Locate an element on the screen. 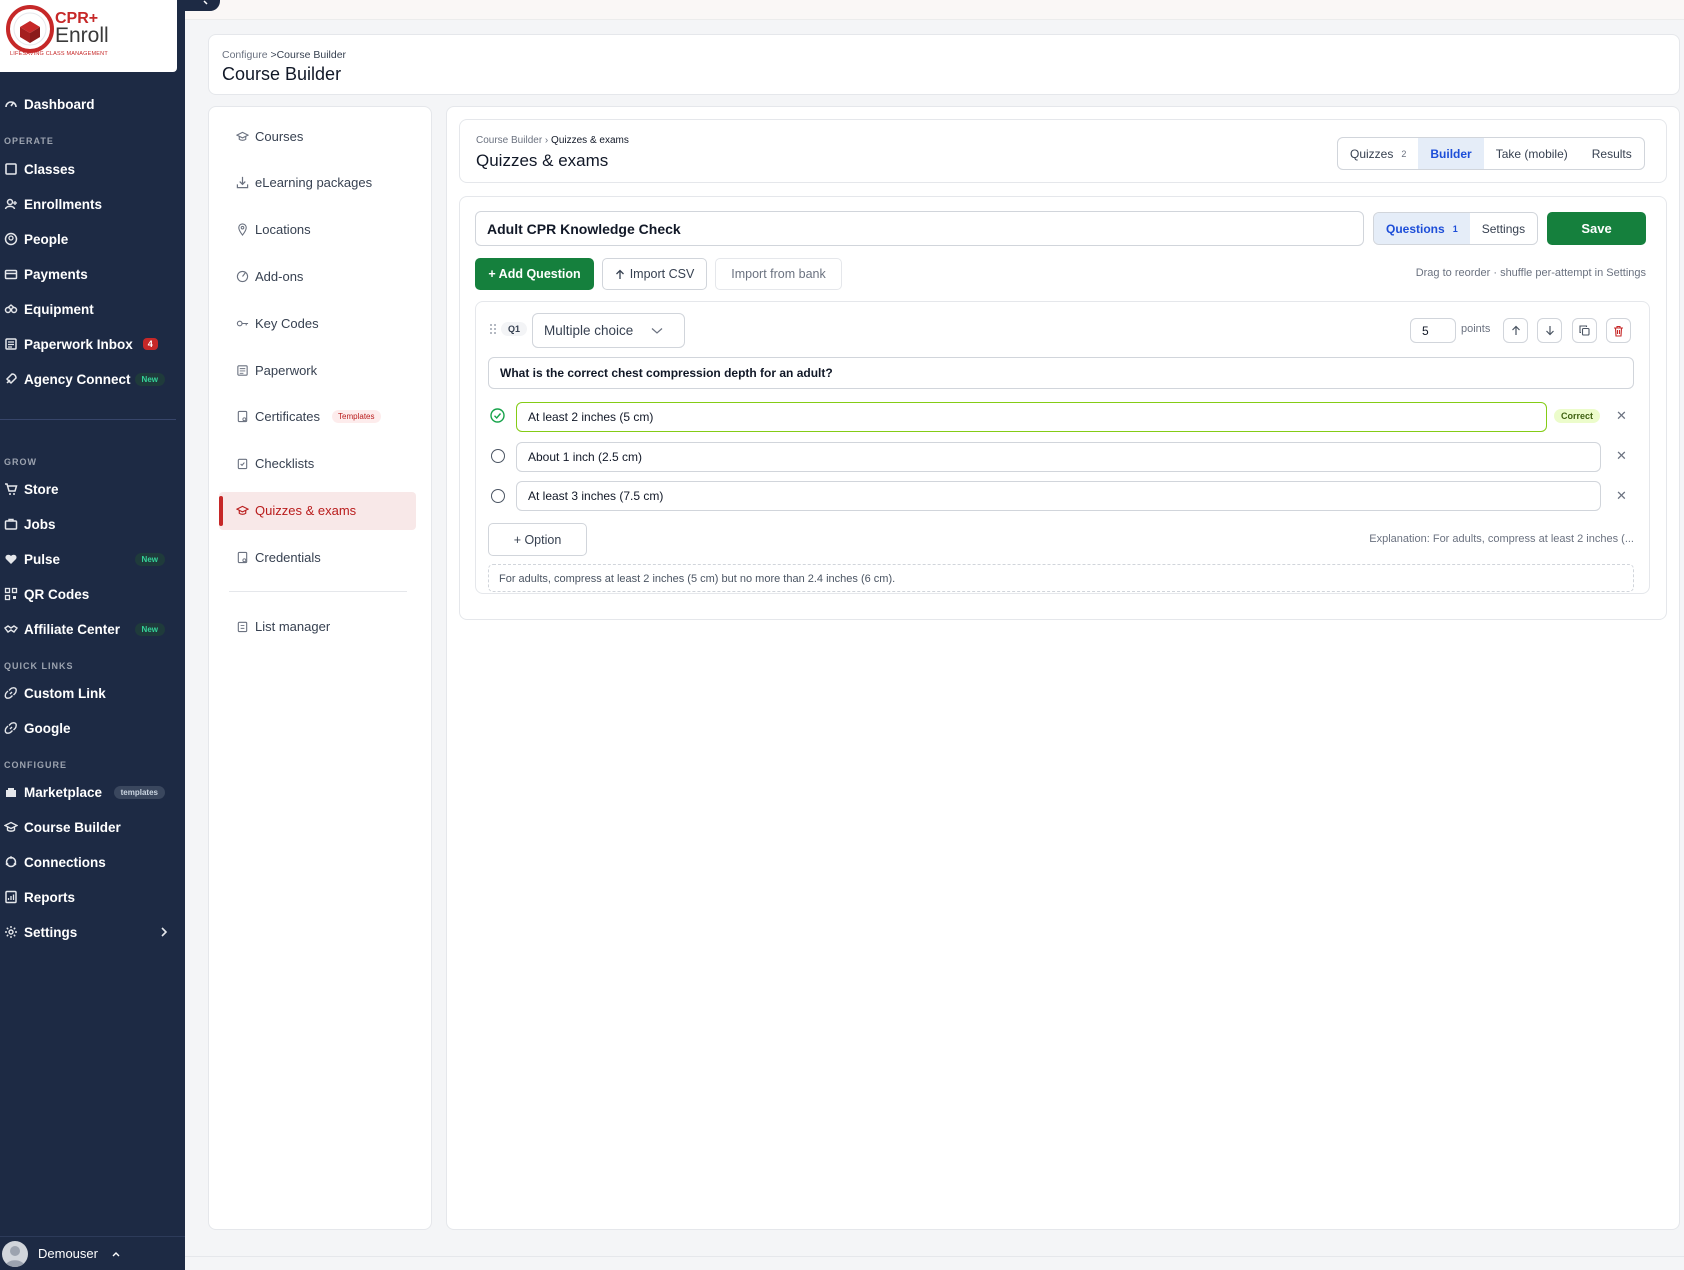  nav-payments-label: Payments is located at coordinates (56, 274).